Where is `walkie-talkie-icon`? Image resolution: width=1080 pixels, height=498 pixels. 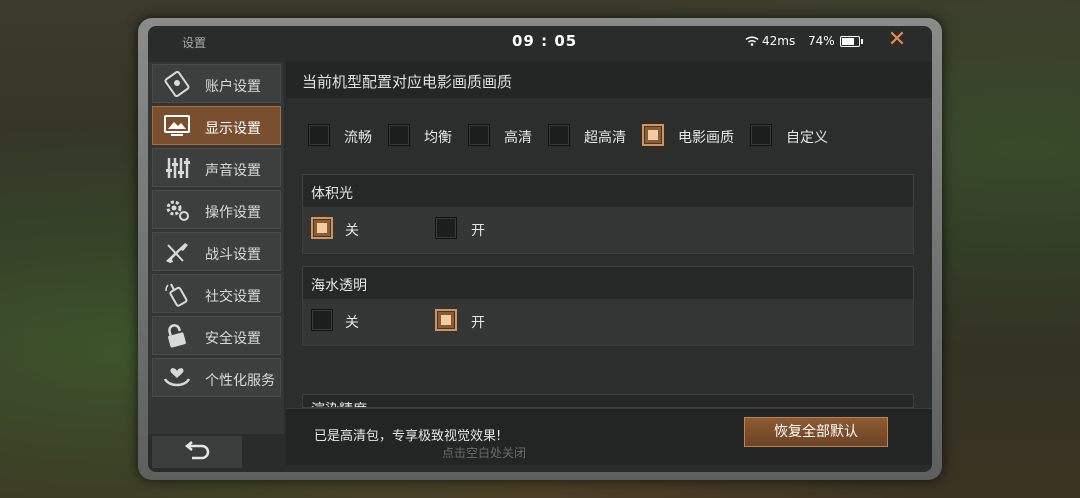 walkie-talkie-icon is located at coordinates (176, 295).